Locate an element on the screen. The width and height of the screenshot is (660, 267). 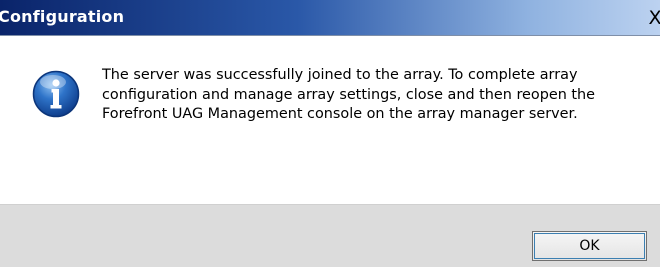
window-title: Configuration is located at coordinates (62, 16).